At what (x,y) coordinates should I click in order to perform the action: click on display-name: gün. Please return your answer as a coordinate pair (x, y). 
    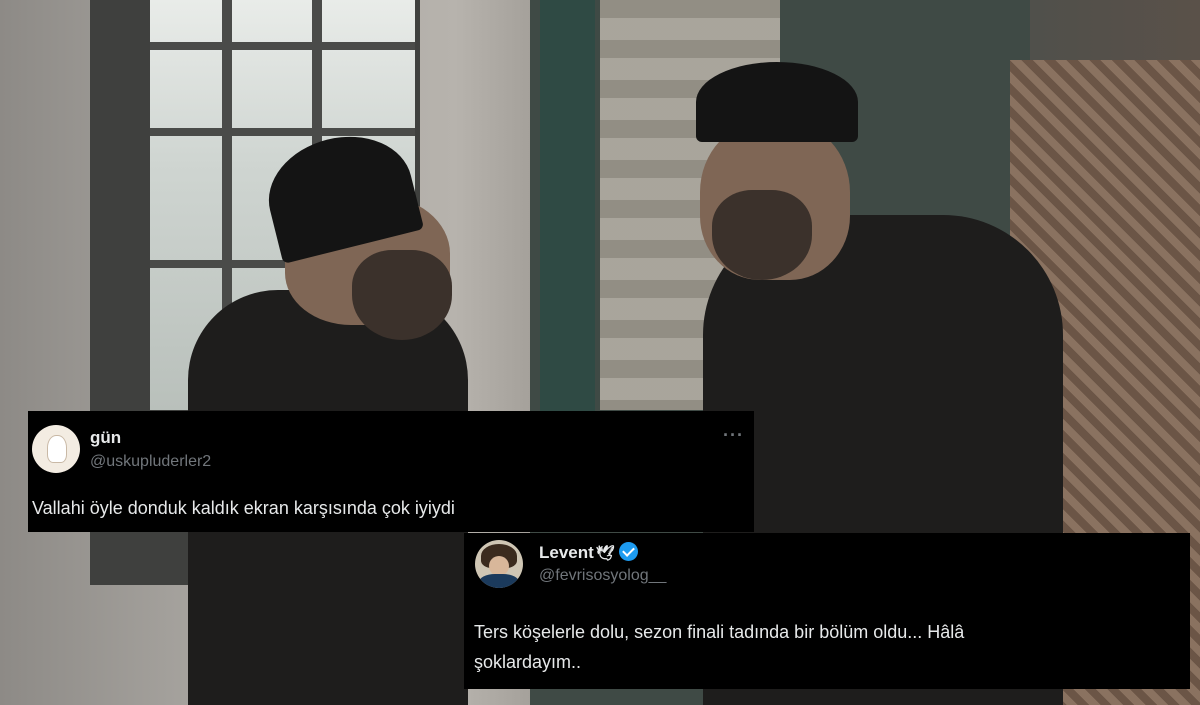
    Looking at the image, I should click on (105, 438).